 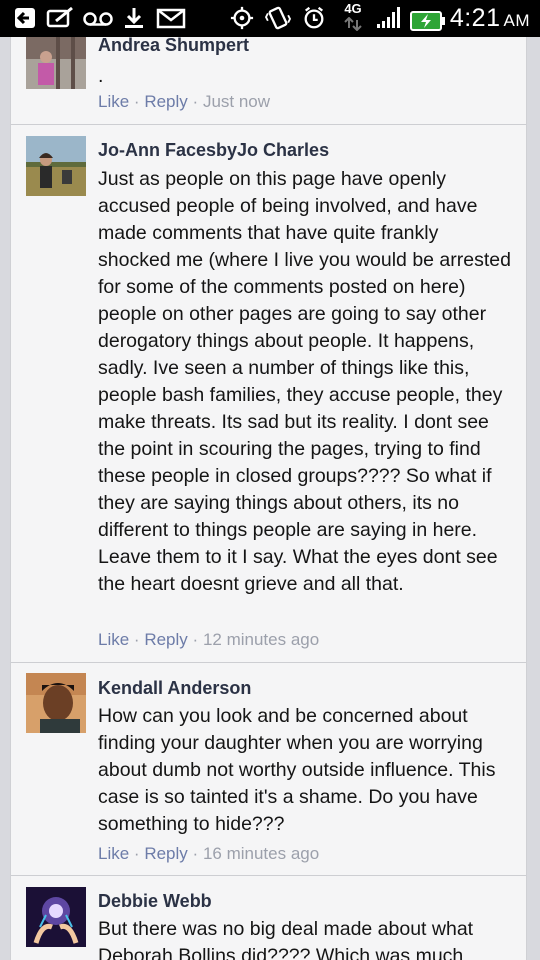 I want to click on status-bar: 4G 4:21 AM, so click(x=270, y=18).